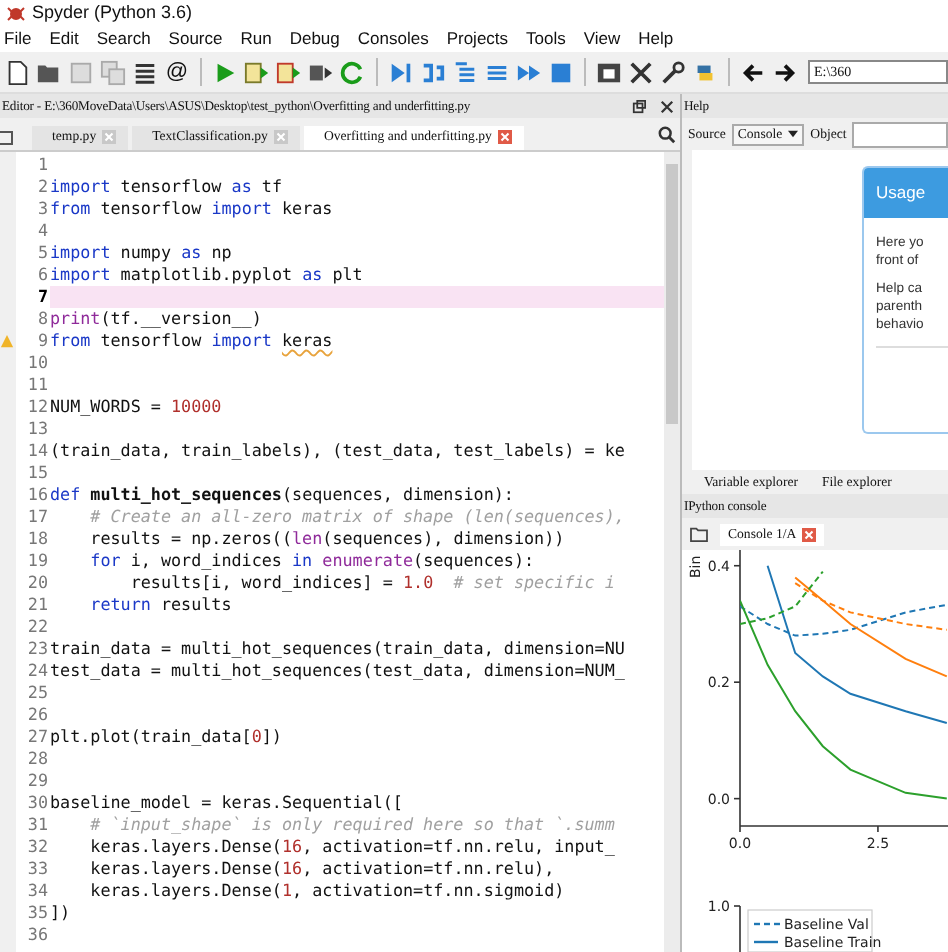 The height and width of the screenshot is (952, 948). Describe the element at coordinates (307, 538) in the screenshot. I see `code-token: len` at that location.